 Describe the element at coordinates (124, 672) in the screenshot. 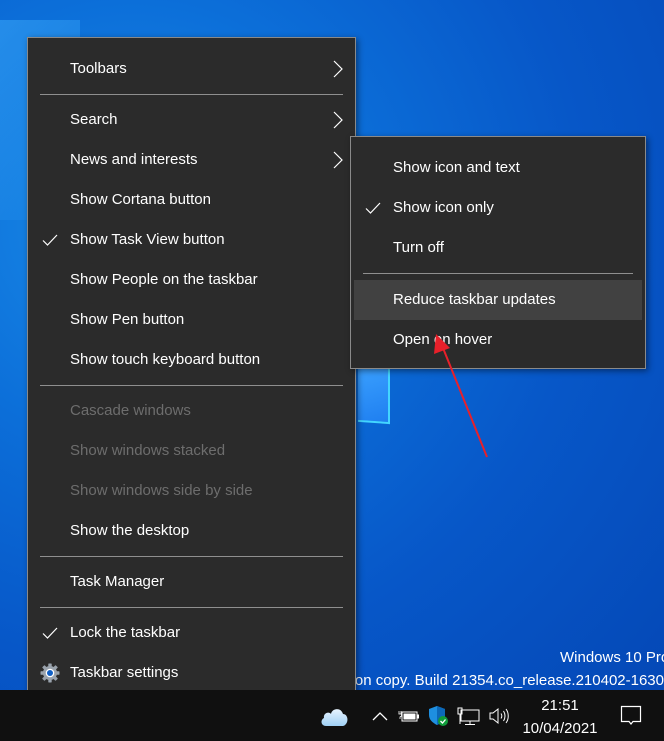

I see `menu-item-label: Taskbar settings` at that location.